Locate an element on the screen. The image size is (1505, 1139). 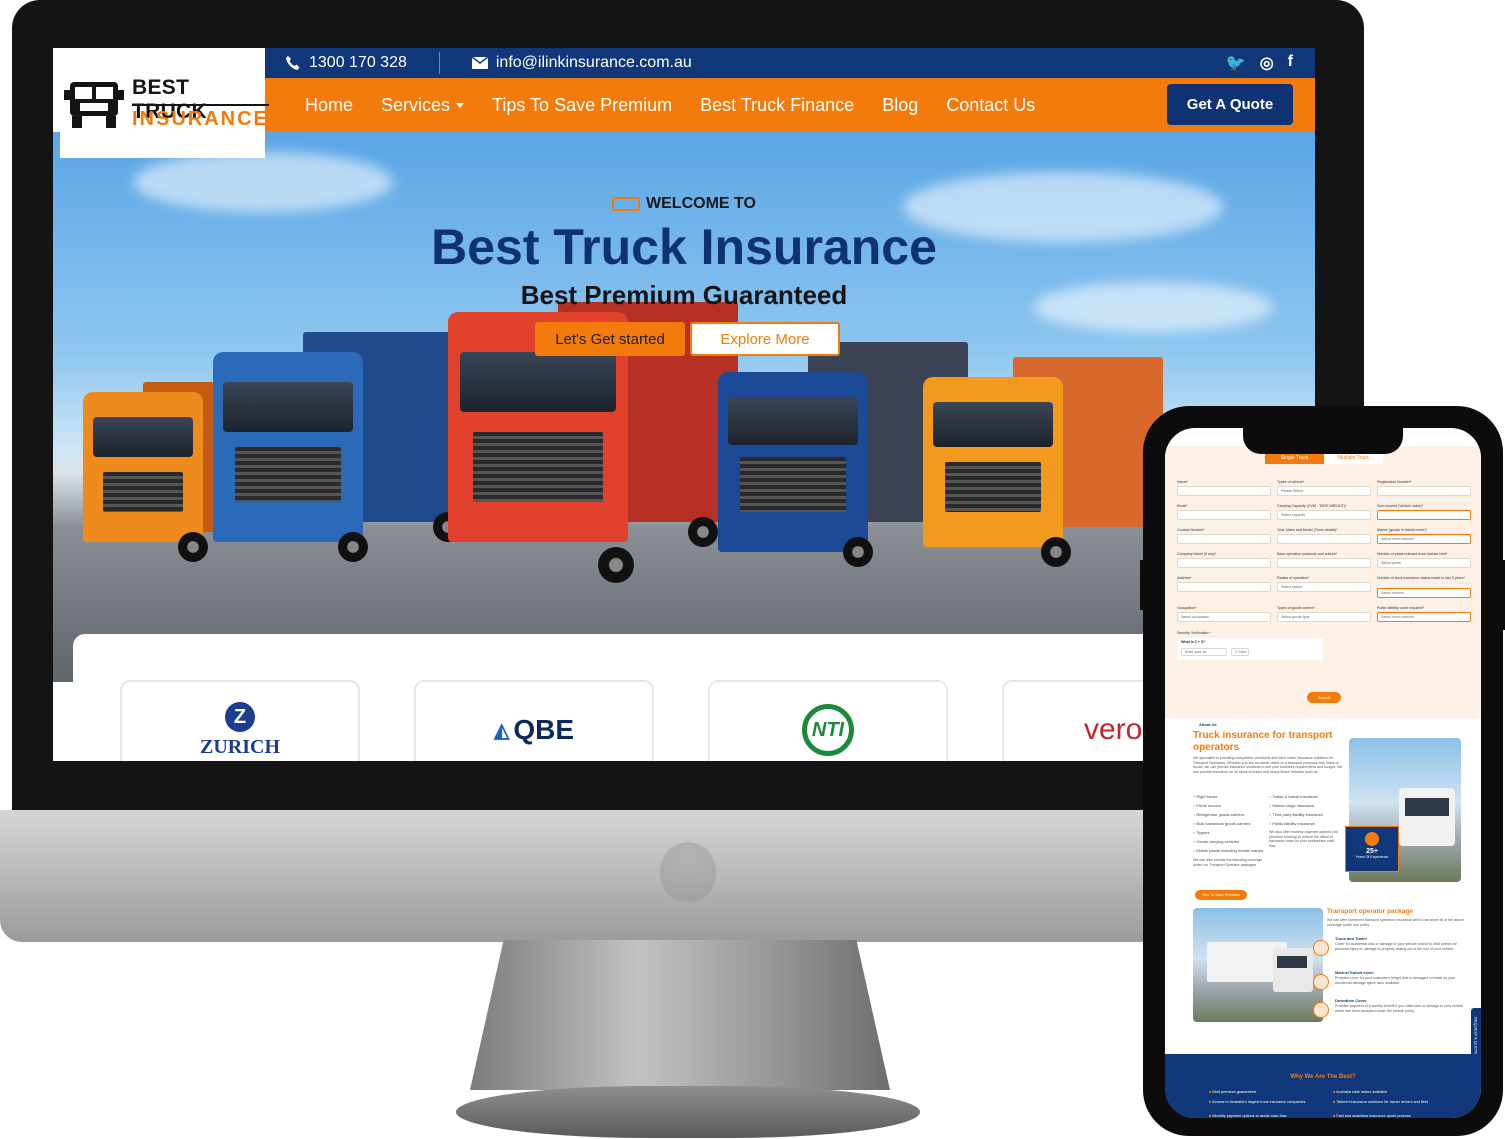
desktop-monitor-base is located at coordinates (688, 1112).